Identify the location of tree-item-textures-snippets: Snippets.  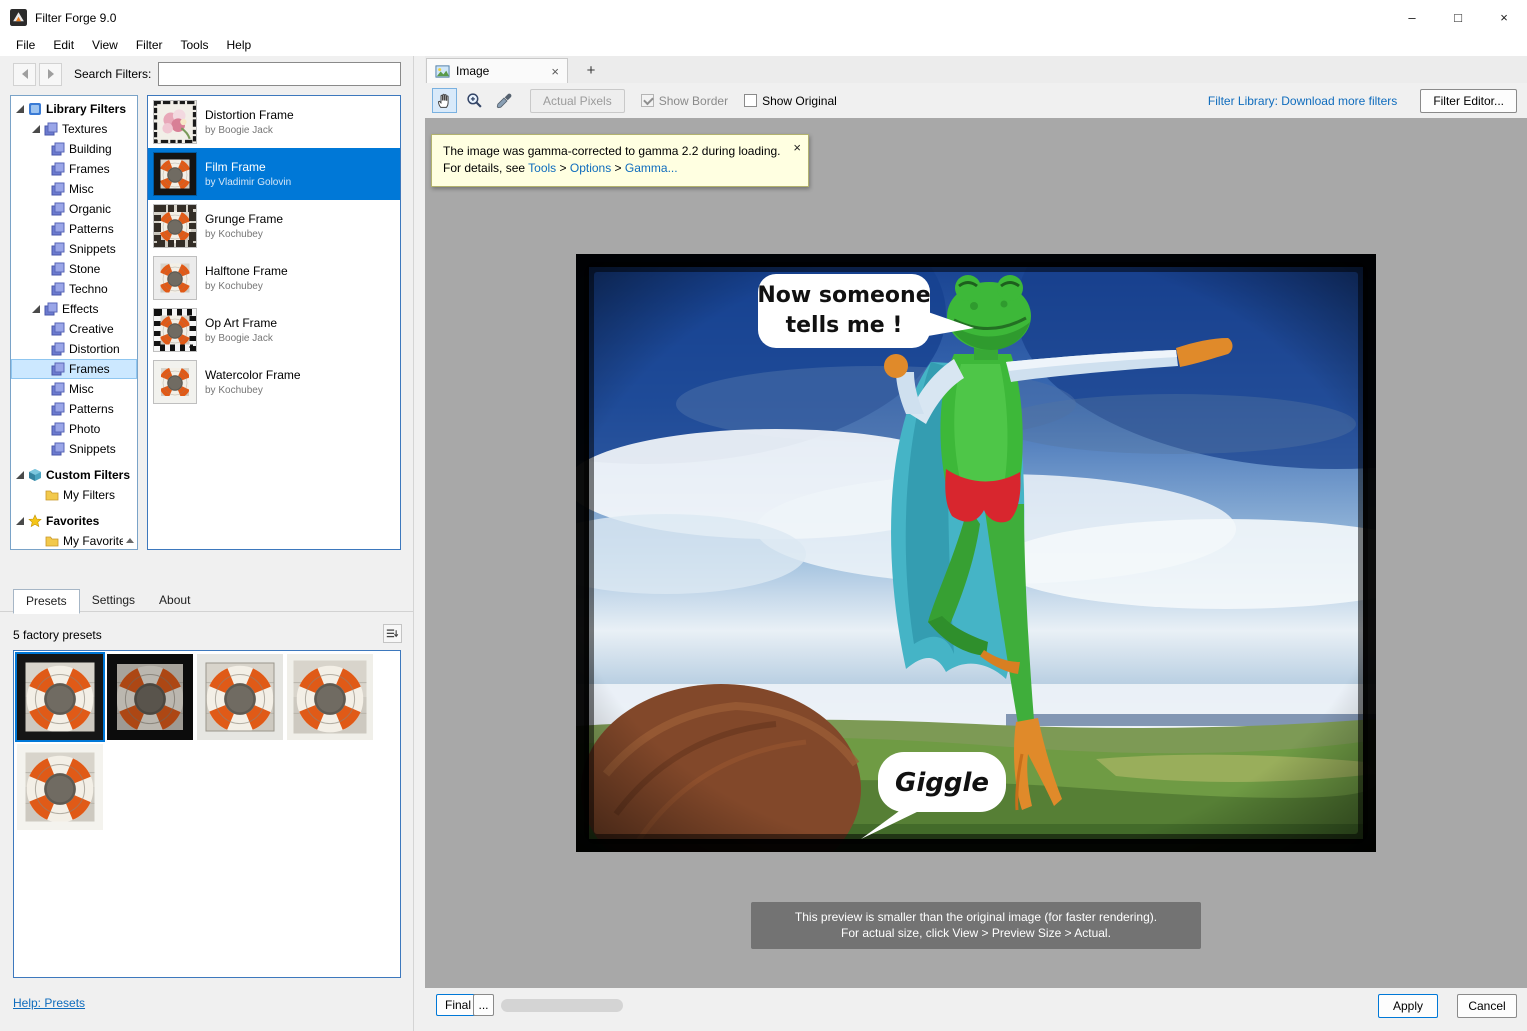
(74, 249).